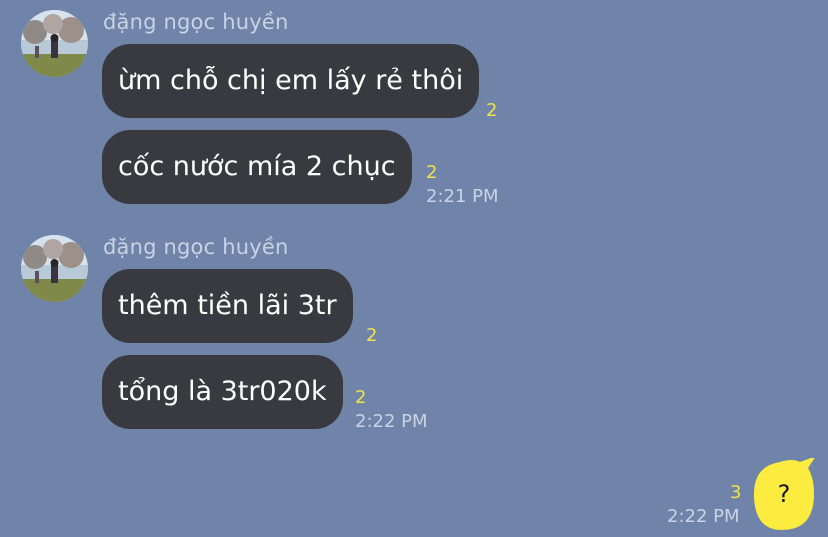  What do you see at coordinates (462, 196) in the screenshot?
I see `message-timestamp: 2:21 PM` at bounding box center [462, 196].